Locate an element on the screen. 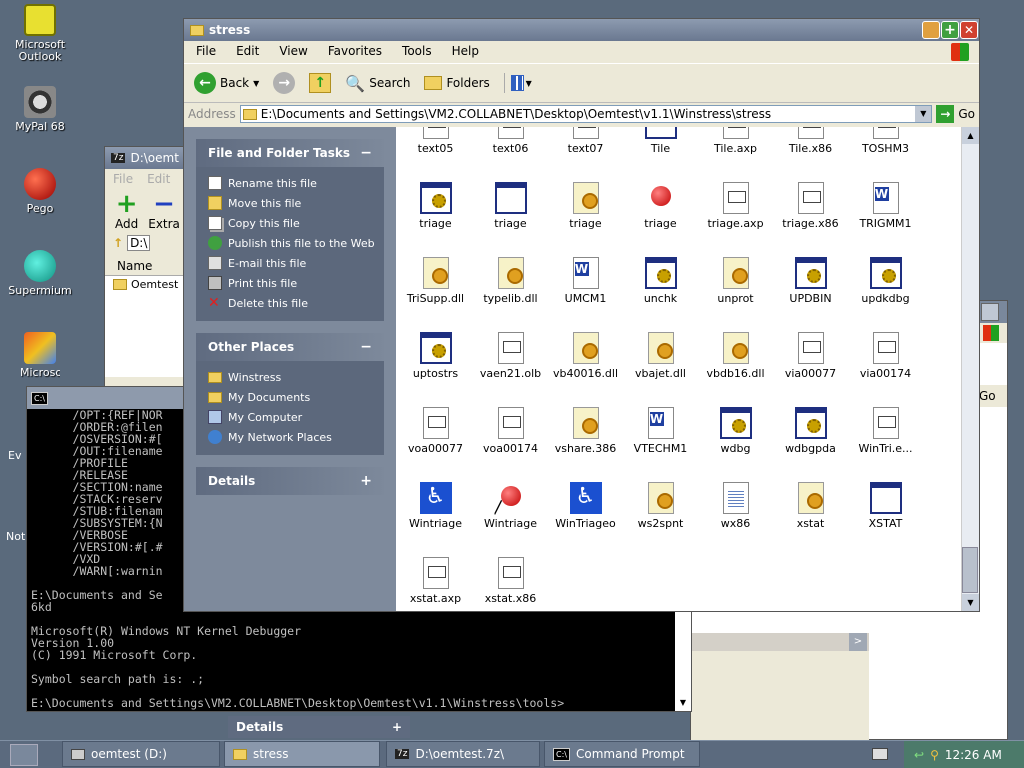 This screenshot has width=1024, height=768. file-item: unprot is located at coordinates (735, 281).